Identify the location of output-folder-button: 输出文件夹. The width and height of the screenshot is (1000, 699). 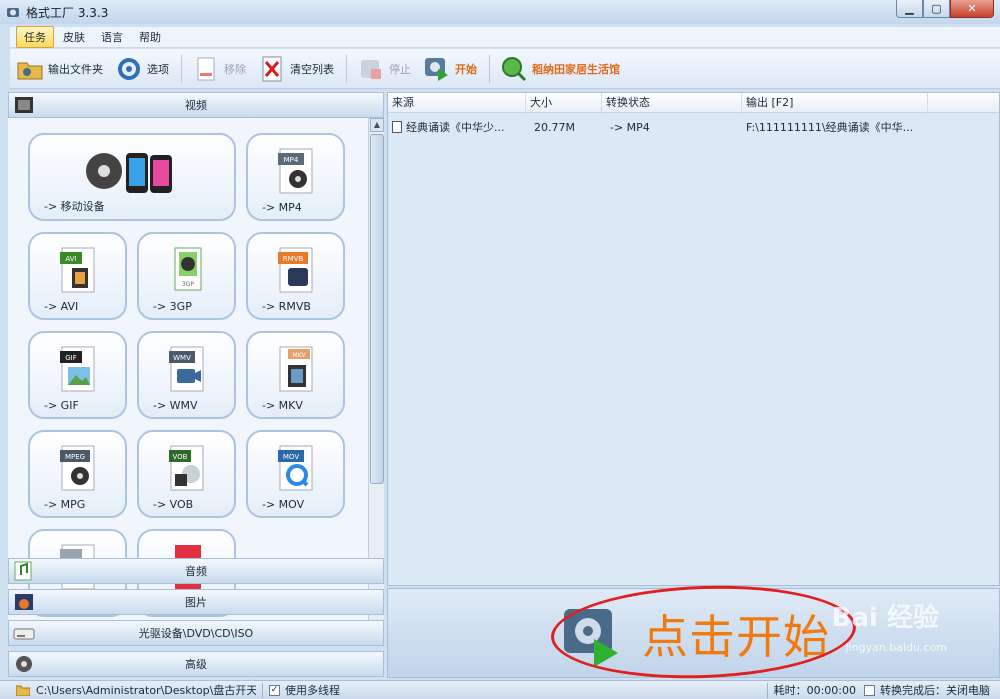
(59, 69).